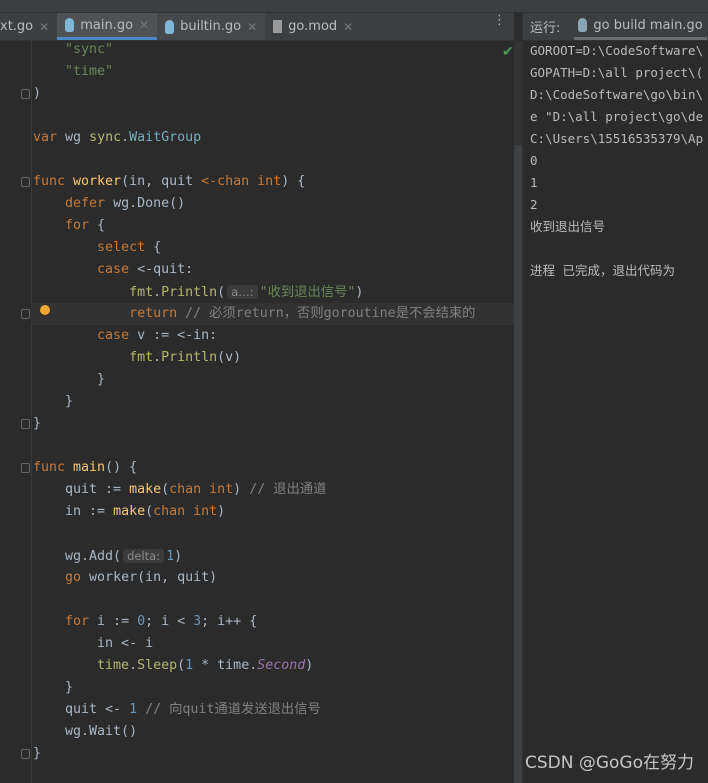  What do you see at coordinates (29, 26) in the screenshot?
I see `tab-xt-go: xt.go ✕` at bounding box center [29, 26].